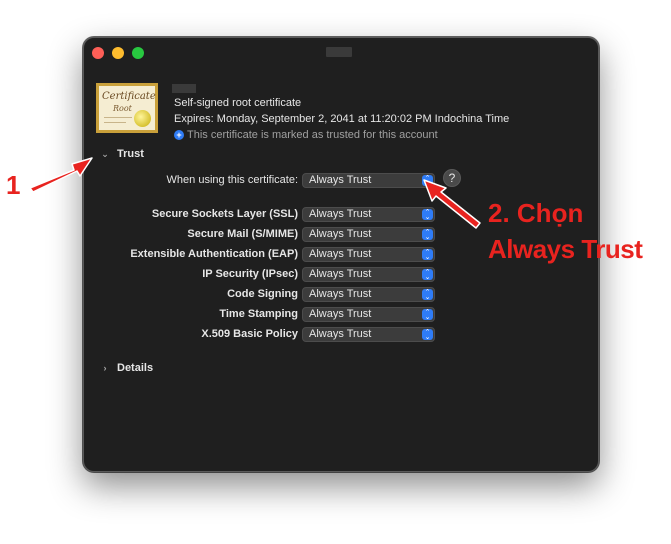 The height and width of the screenshot is (544, 671). I want to click on annotation-step-2-line2: Always Trust, so click(565, 249).